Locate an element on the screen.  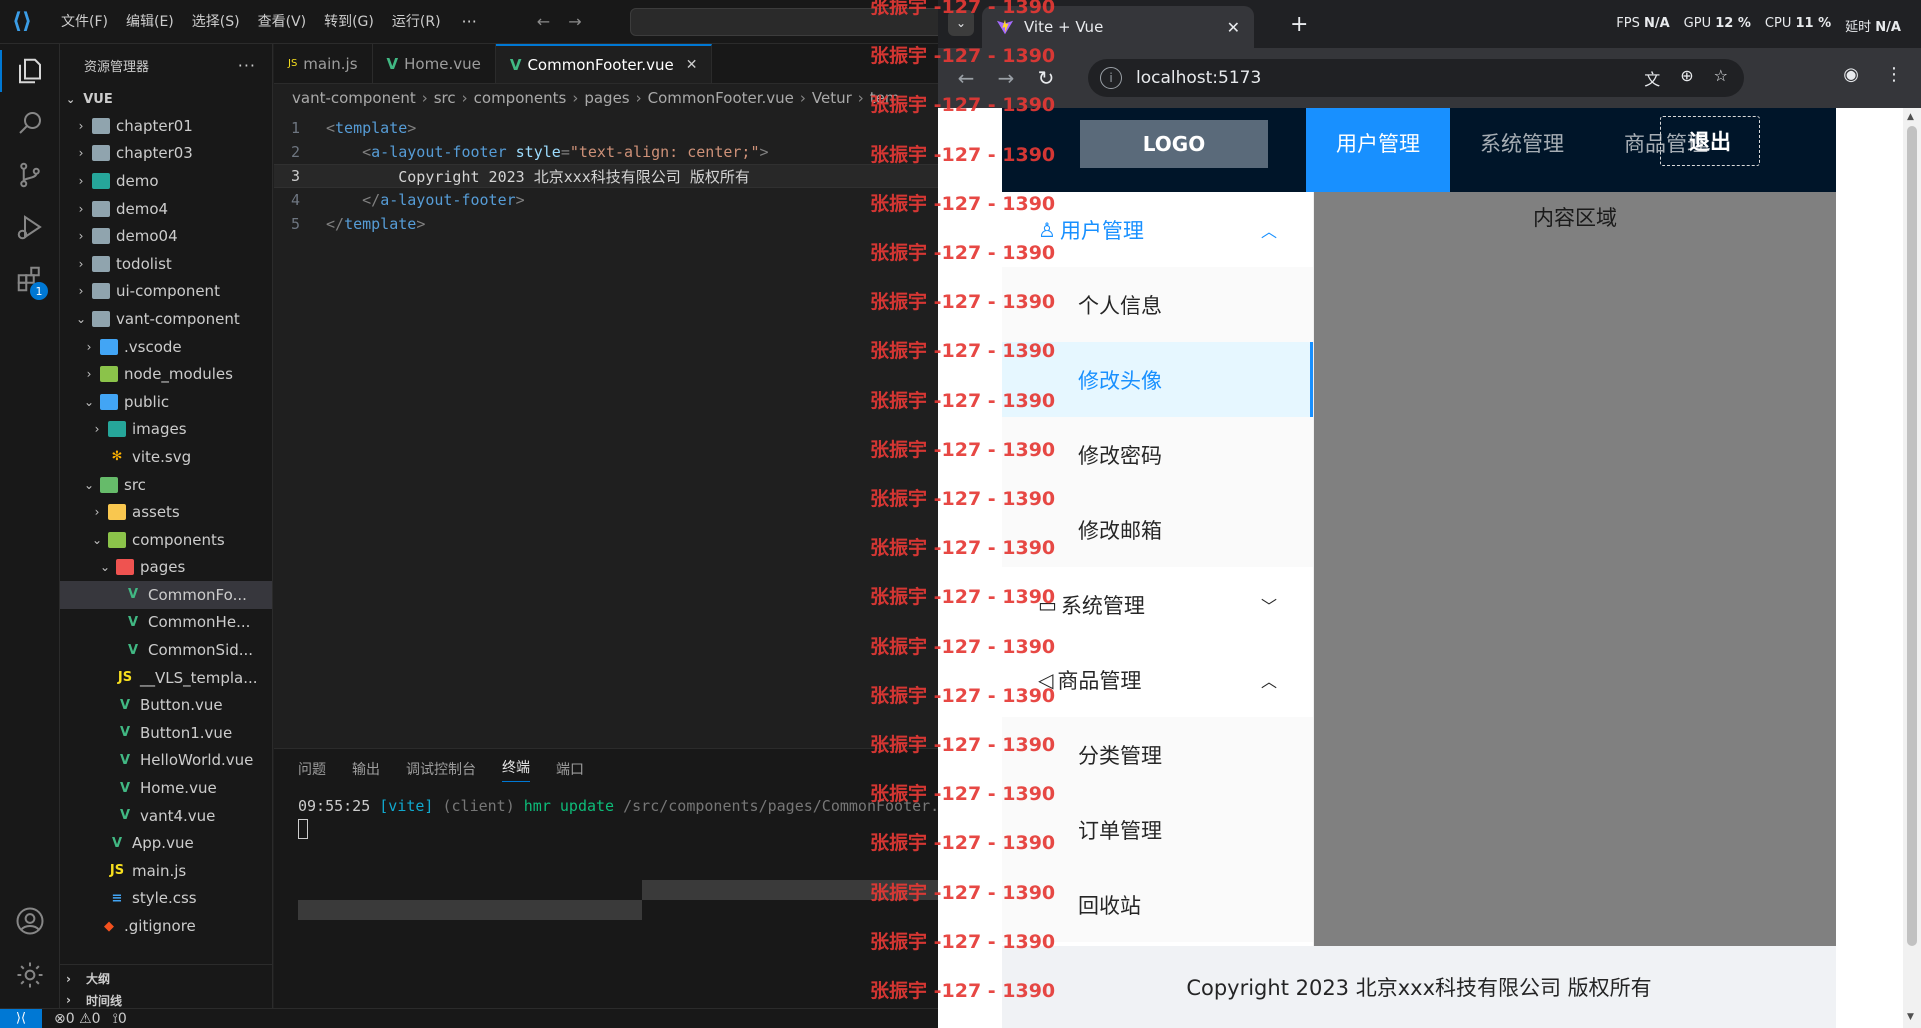
panel-tab: 问题 is located at coordinates (312, 769).